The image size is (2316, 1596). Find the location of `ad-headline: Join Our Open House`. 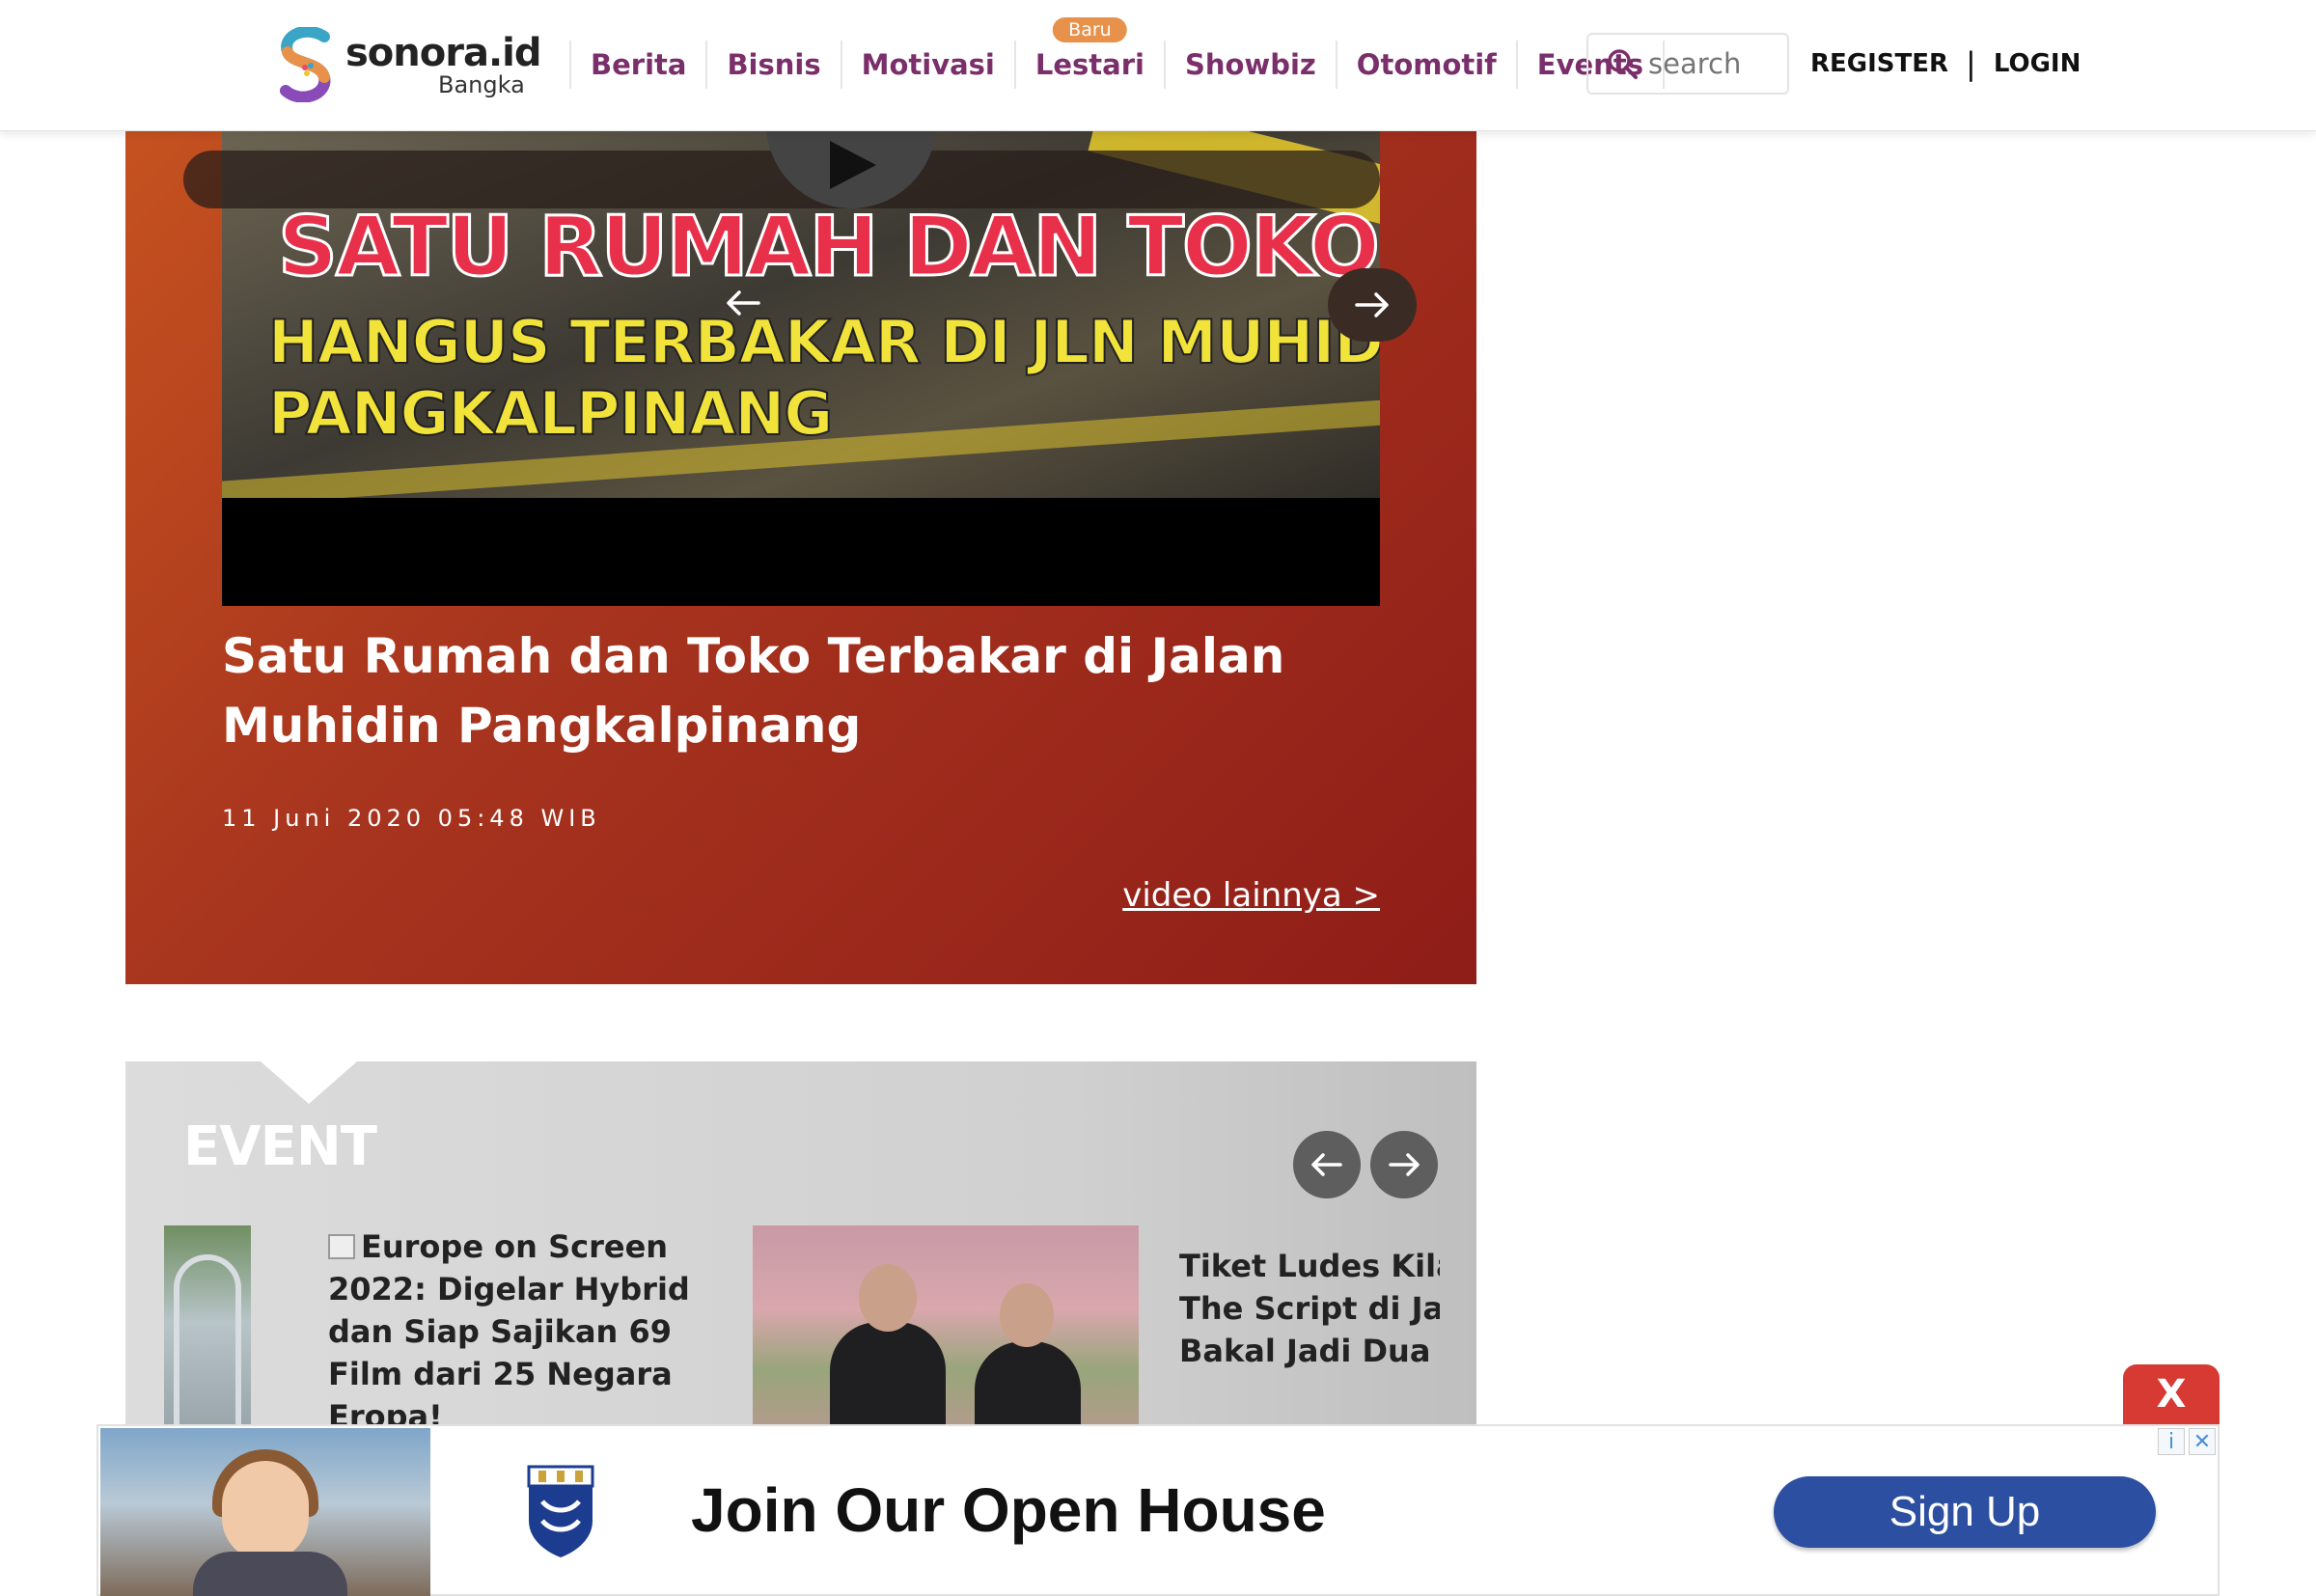

ad-headline: Join Our Open House is located at coordinates (1008, 1510).